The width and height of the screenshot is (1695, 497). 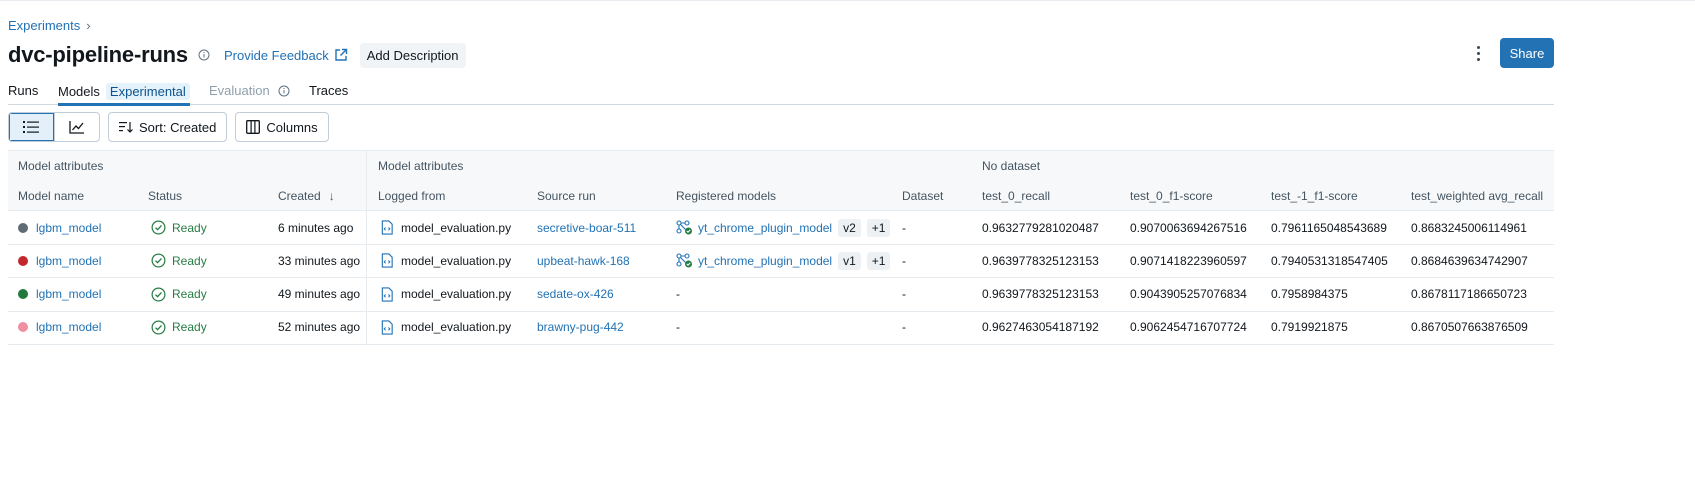 I want to click on metric-test-weighted-avg-recall: 0.8678117186650723, so click(x=1469, y=294).